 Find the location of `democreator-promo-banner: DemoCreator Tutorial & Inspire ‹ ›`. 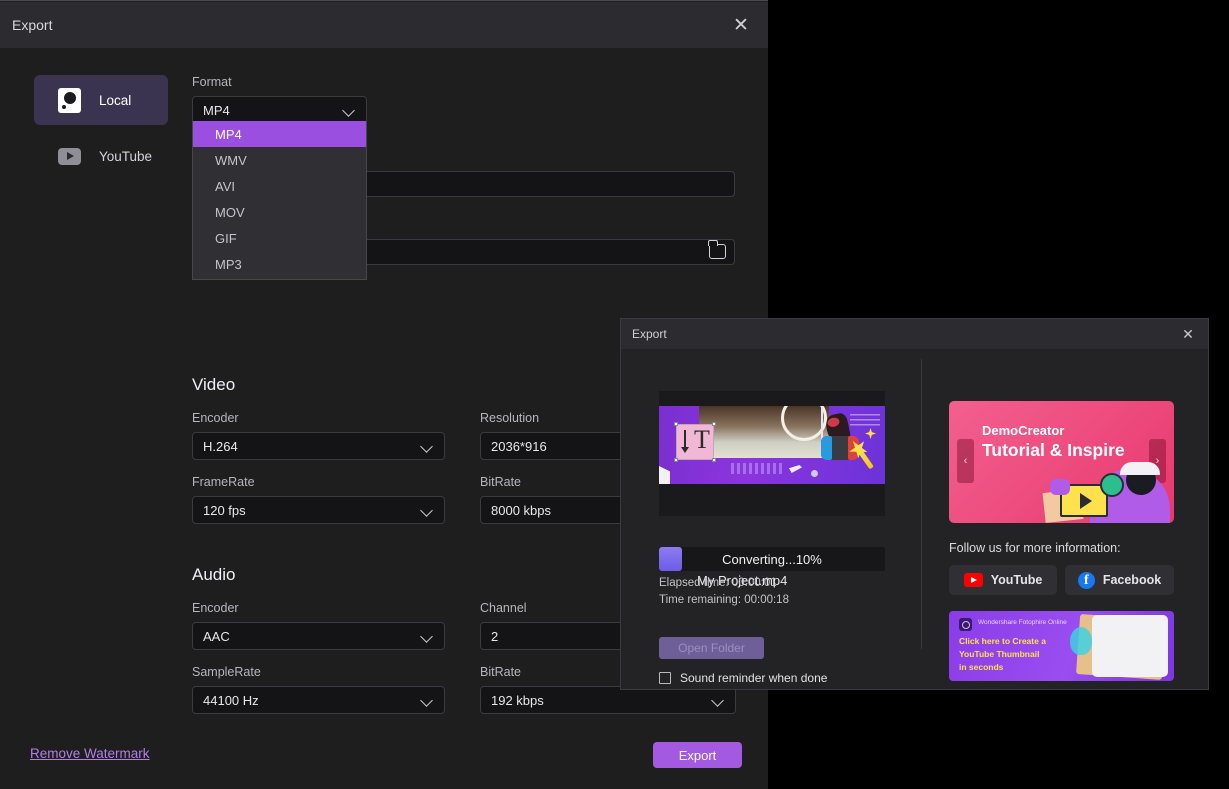

democreator-promo-banner: DemoCreator Tutorial & Inspire ‹ › is located at coordinates (1061, 462).